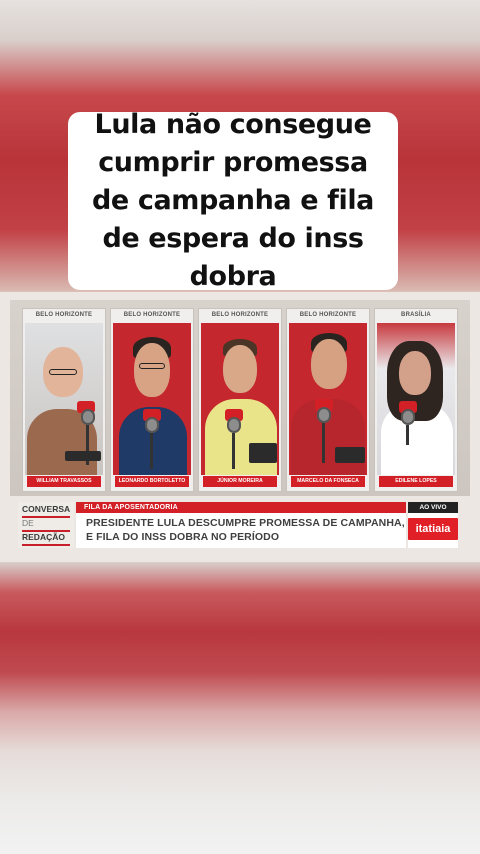 Image resolution: width=480 pixels, height=854 pixels. I want to click on participant-panel: BELO HORIZONTE MARCELO DA FONSECA, so click(328, 400).